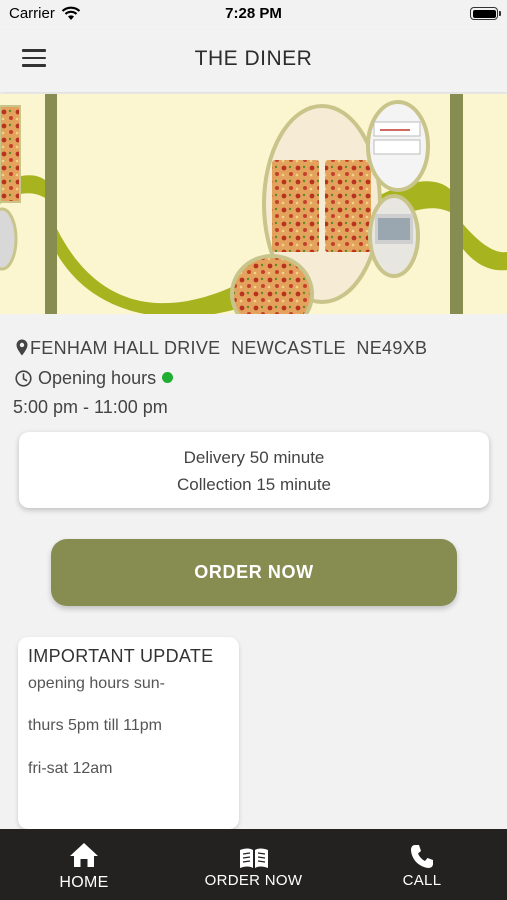 The height and width of the screenshot is (900, 507). What do you see at coordinates (168, 377) in the screenshot?
I see `open-status-dot` at bounding box center [168, 377].